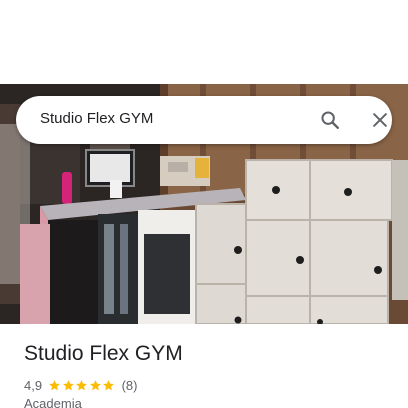 Image resolution: width=408 pixels, height=408 pixels. I want to click on search-icon, so click(330, 120).